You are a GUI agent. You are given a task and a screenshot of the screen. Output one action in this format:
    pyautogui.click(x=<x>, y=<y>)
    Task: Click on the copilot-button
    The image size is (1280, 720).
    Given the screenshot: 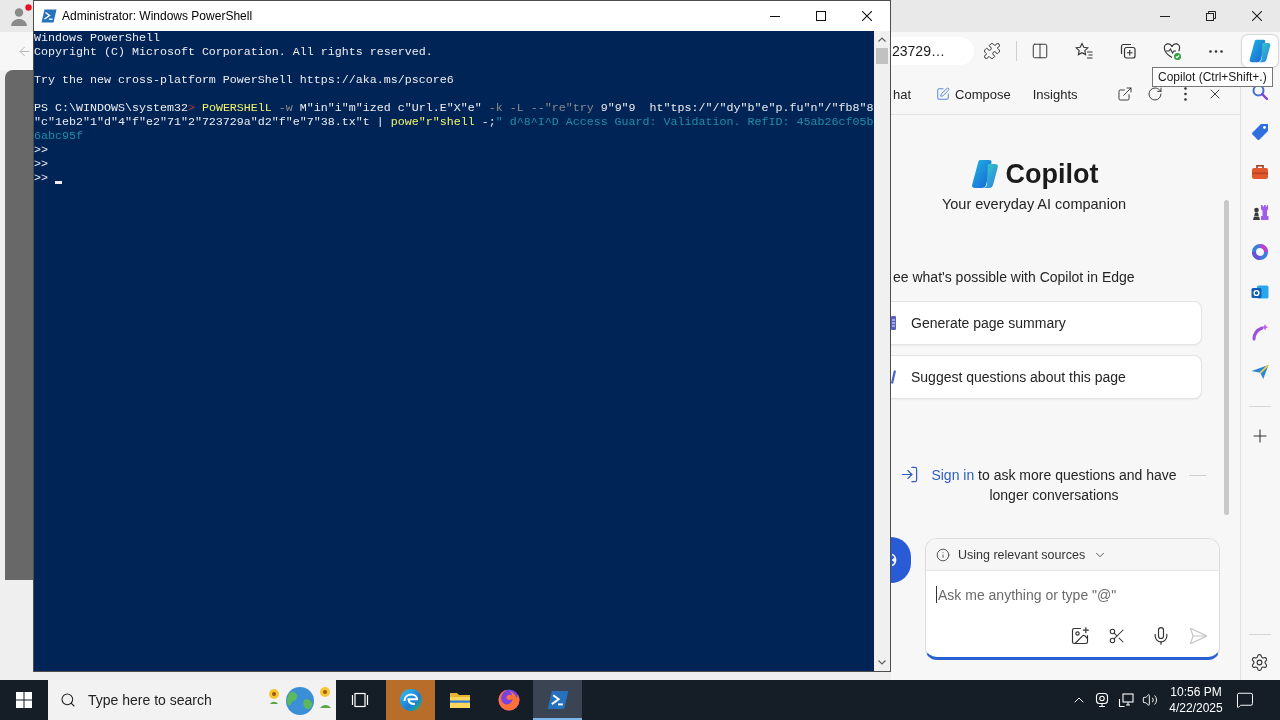 What is the action you would take?
    pyautogui.click(x=1260, y=51)
    